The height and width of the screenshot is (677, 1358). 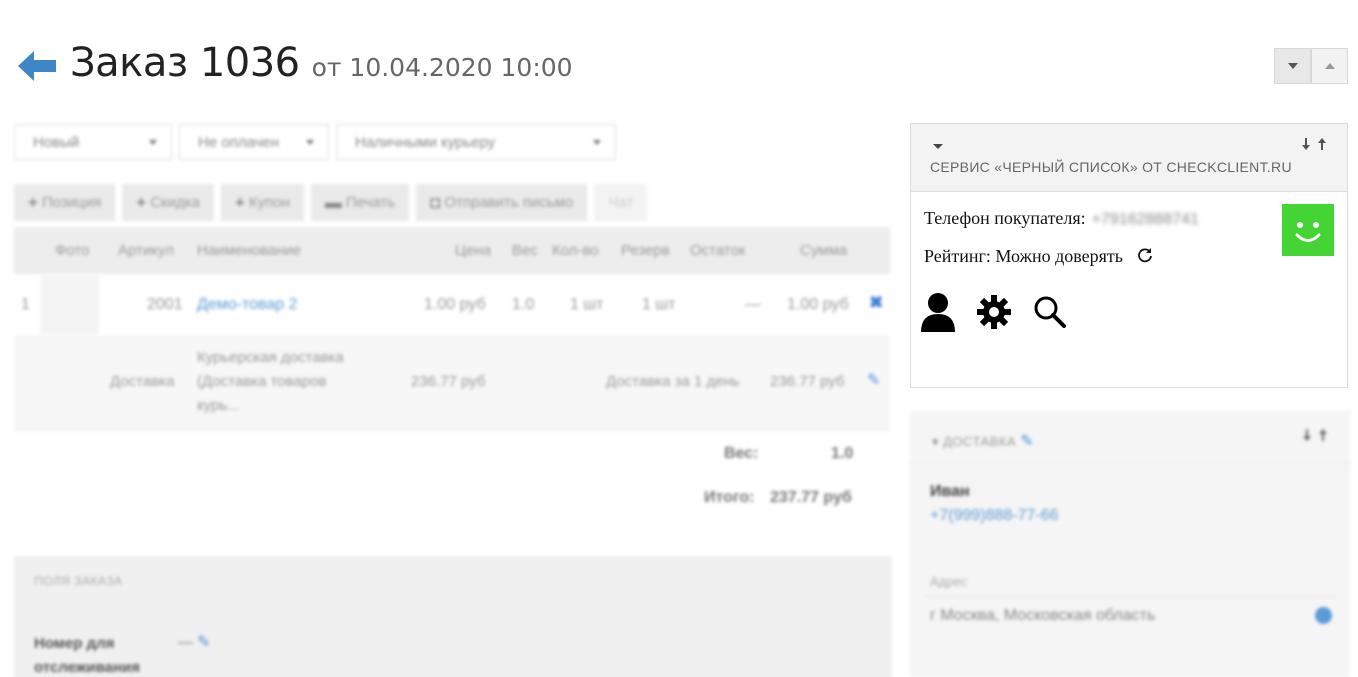 What do you see at coordinates (1308, 230) in the screenshot?
I see `rating-smile-icon` at bounding box center [1308, 230].